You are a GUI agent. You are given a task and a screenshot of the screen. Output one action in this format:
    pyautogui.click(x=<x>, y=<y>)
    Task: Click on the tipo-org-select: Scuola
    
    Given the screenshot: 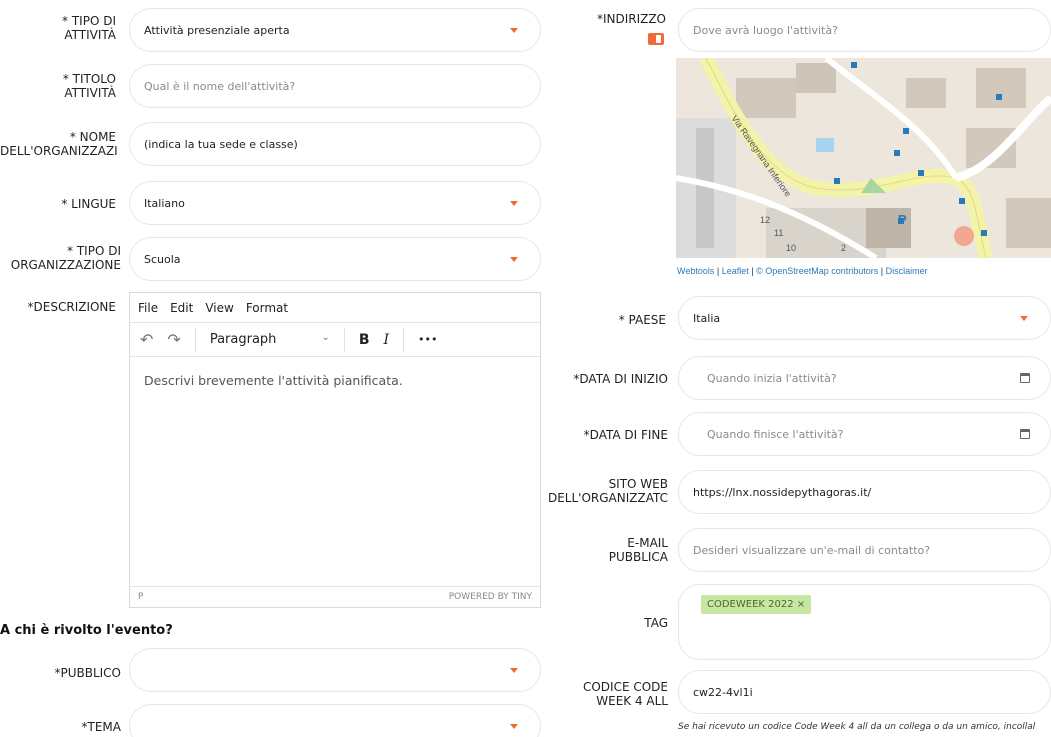 What is the action you would take?
    pyautogui.click(x=335, y=259)
    